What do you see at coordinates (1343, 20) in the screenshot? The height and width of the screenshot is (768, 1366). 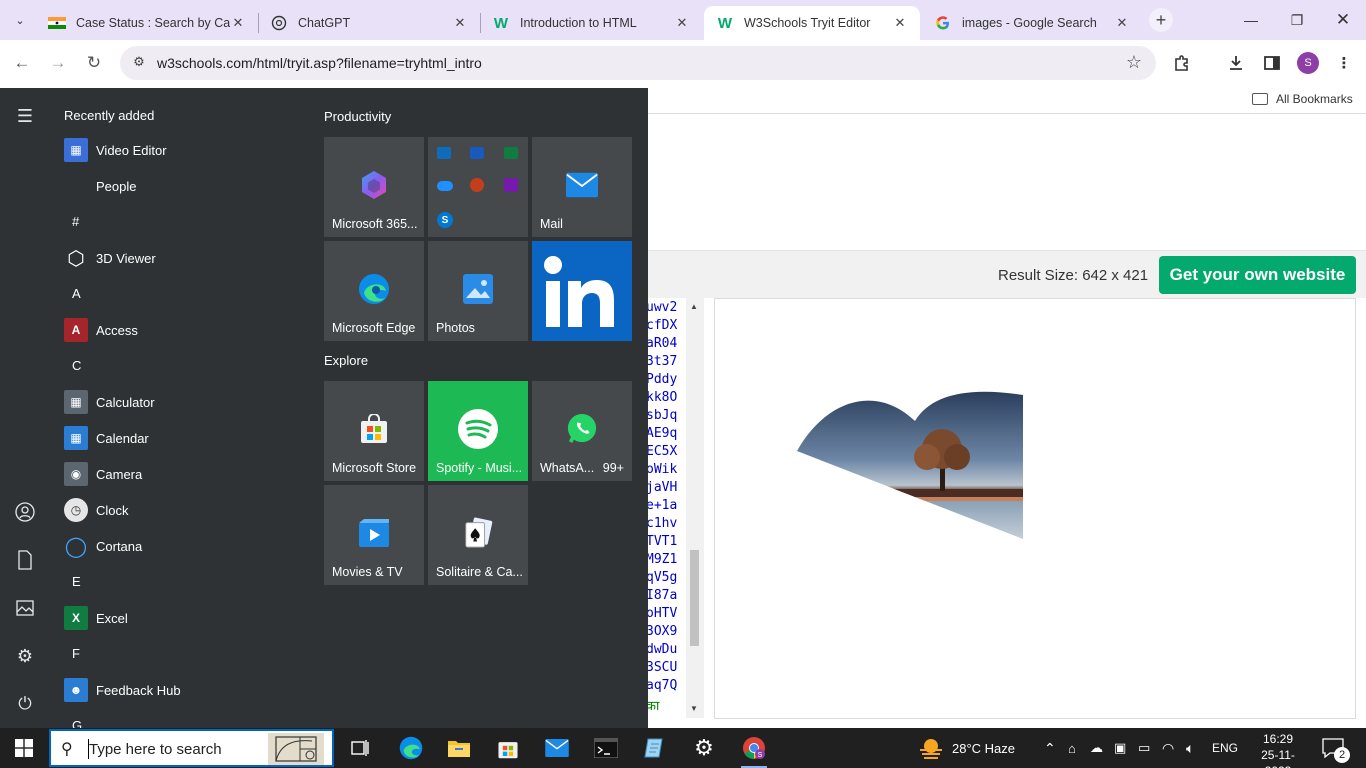 I see `close-window-icon: ✕` at bounding box center [1343, 20].